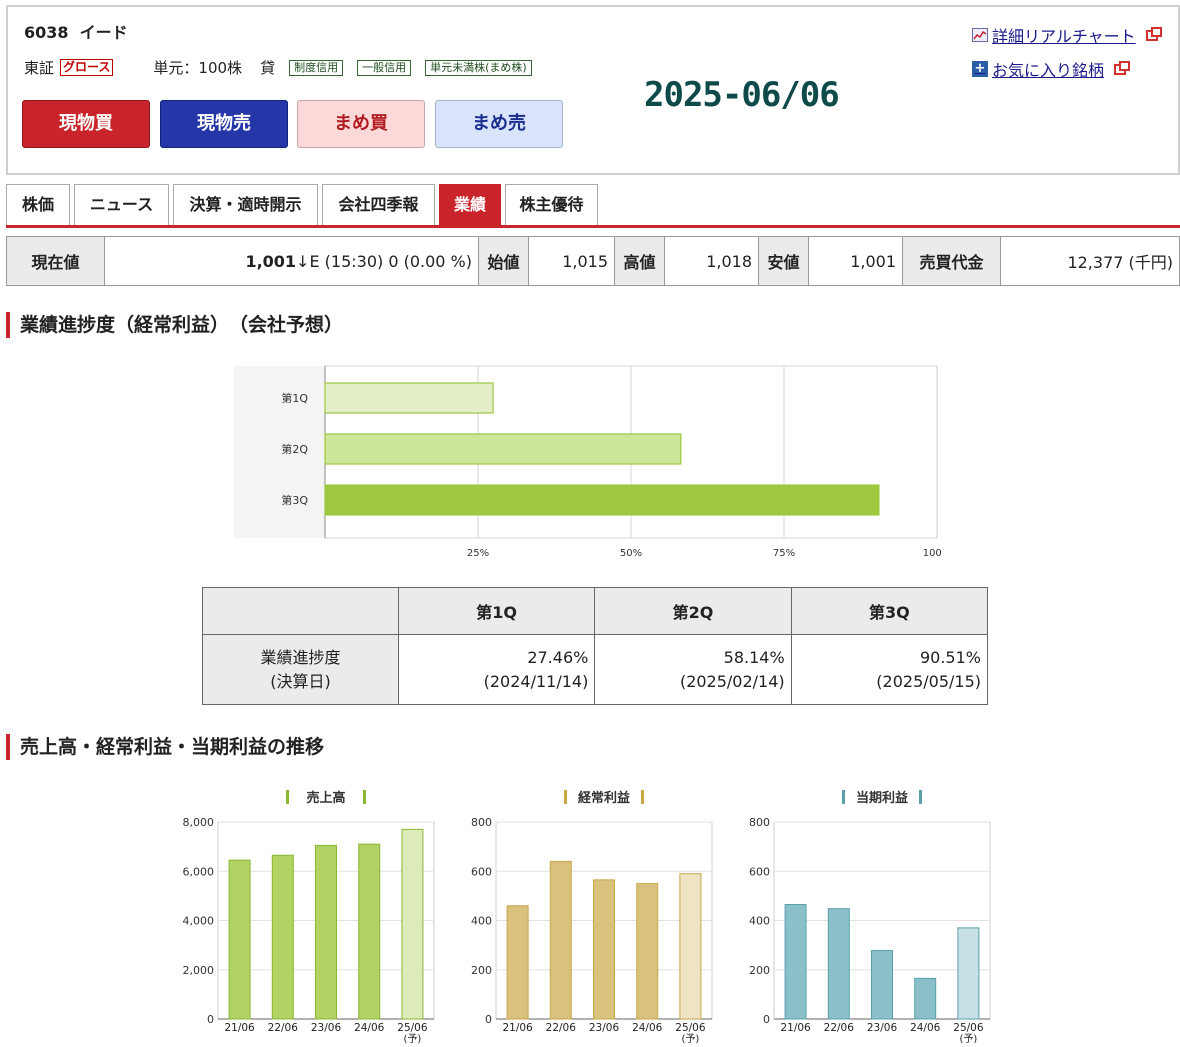 The height and width of the screenshot is (1047, 1180). I want to click on x-tick-label: 75%, so click(784, 553).